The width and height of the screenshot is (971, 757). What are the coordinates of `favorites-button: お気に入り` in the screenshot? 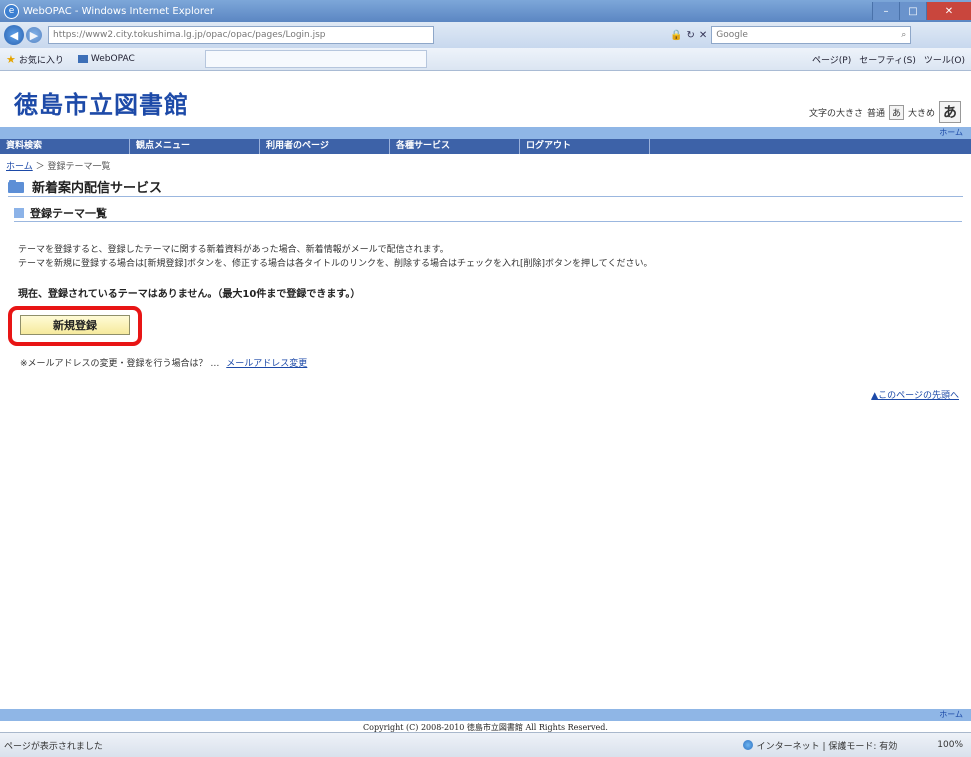 It's located at (41, 59).